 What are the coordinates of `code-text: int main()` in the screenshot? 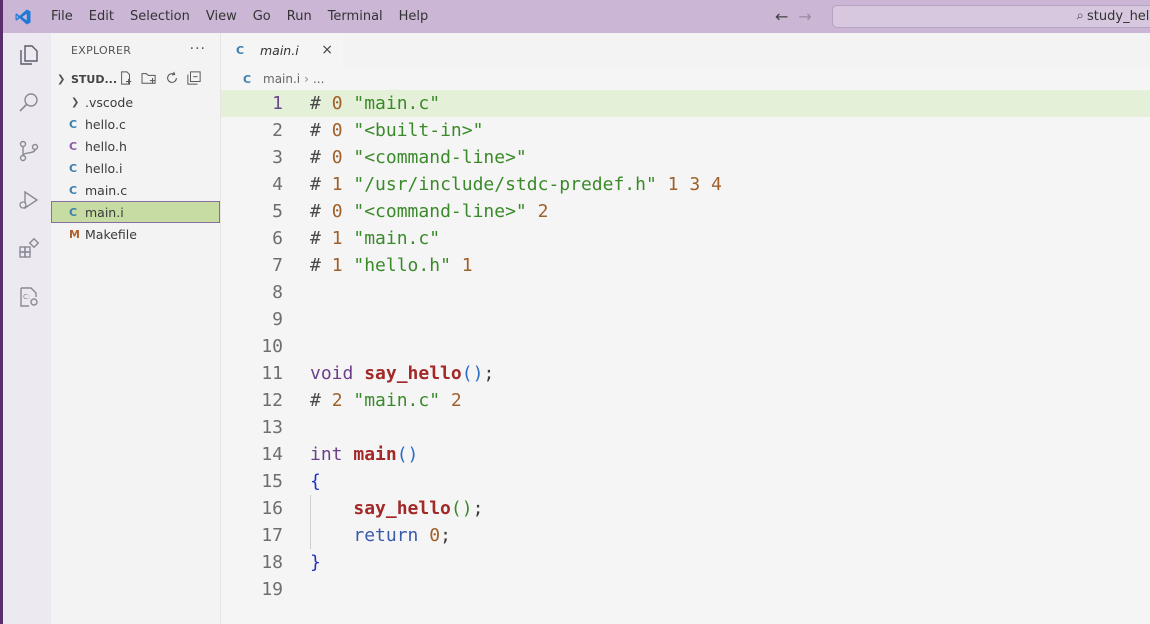 It's located at (364, 454).